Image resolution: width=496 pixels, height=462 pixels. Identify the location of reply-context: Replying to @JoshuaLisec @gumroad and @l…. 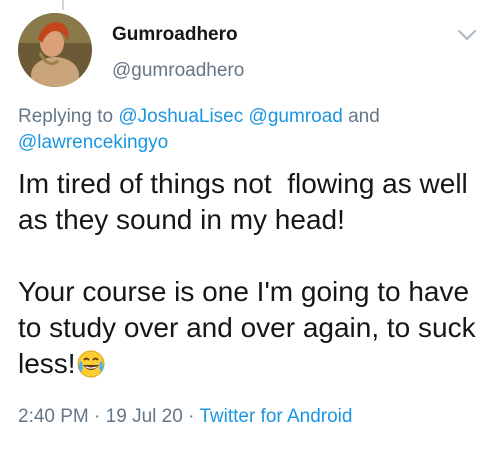
(248, 130).